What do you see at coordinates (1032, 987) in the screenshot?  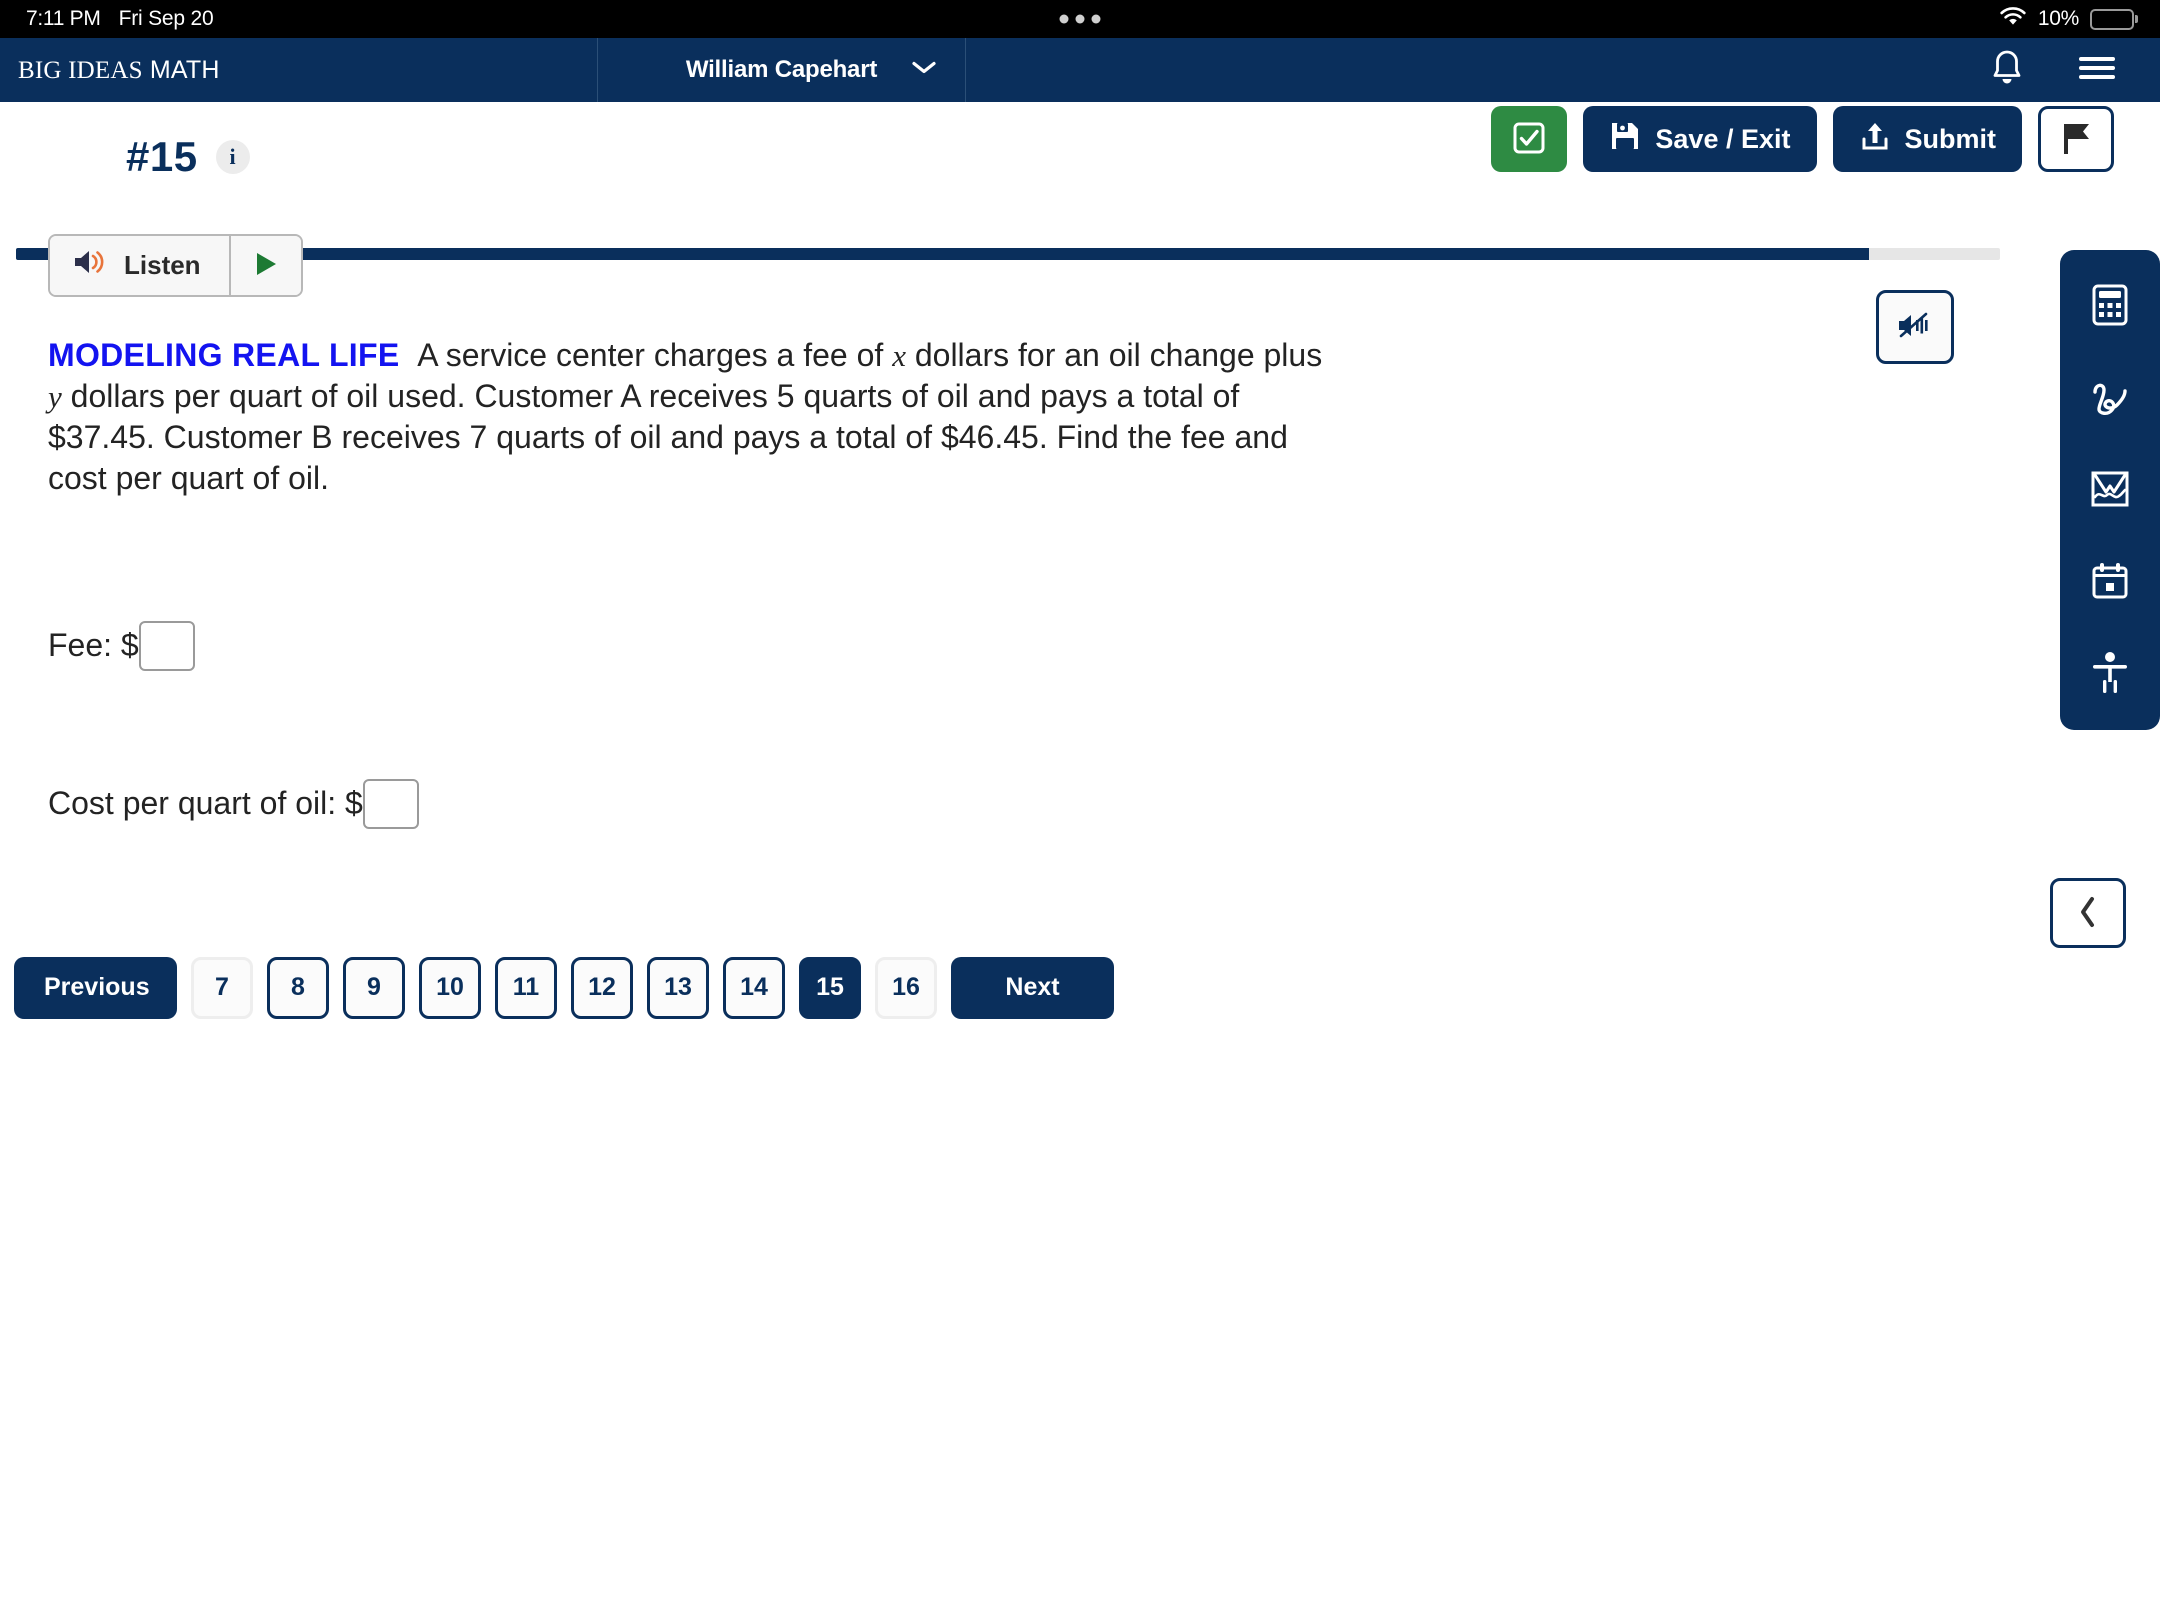 I see `next-button: Next` at bounding box center [1032, 987].